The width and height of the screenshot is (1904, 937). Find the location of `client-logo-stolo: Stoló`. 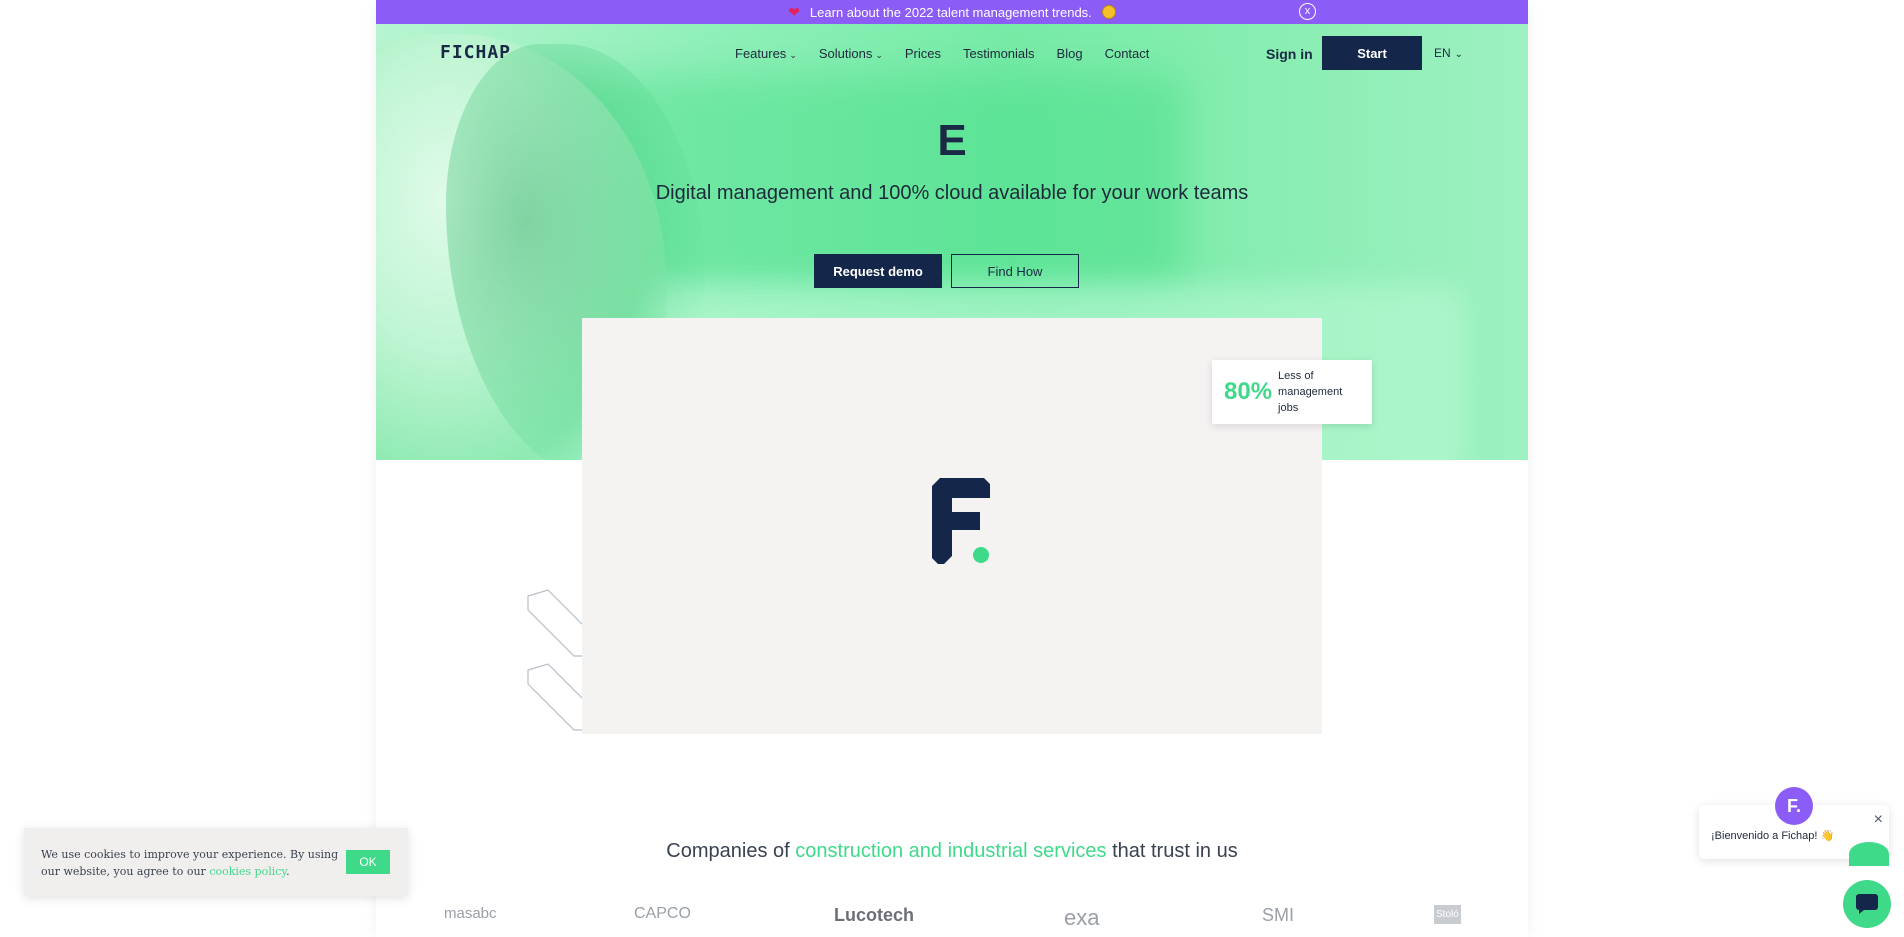

client-logo-stolo: Stoló is located at coordinates (1447, 914).